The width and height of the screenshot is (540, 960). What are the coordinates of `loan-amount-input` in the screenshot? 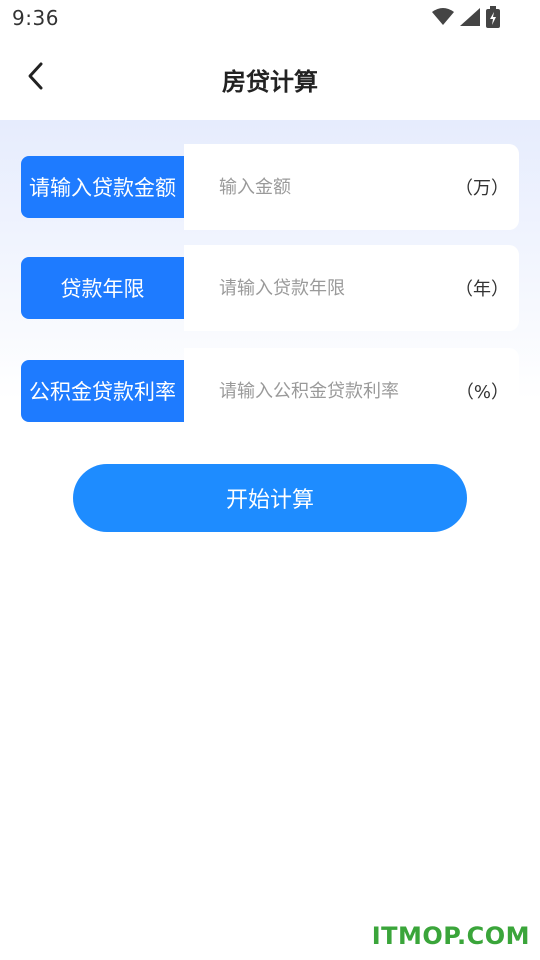 It's located at (334, 187).